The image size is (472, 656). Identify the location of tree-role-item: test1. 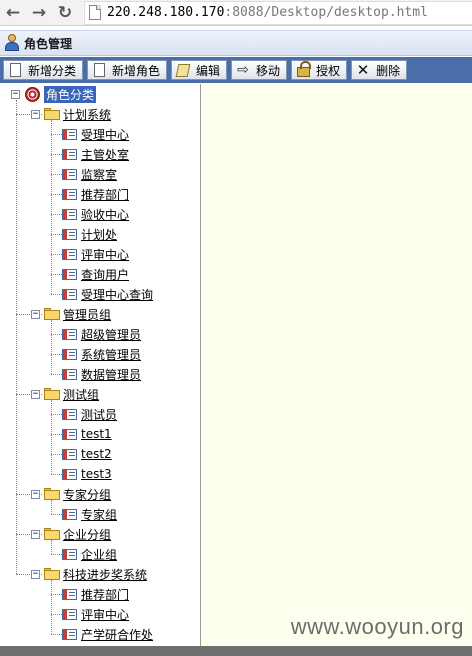
(87, 434).